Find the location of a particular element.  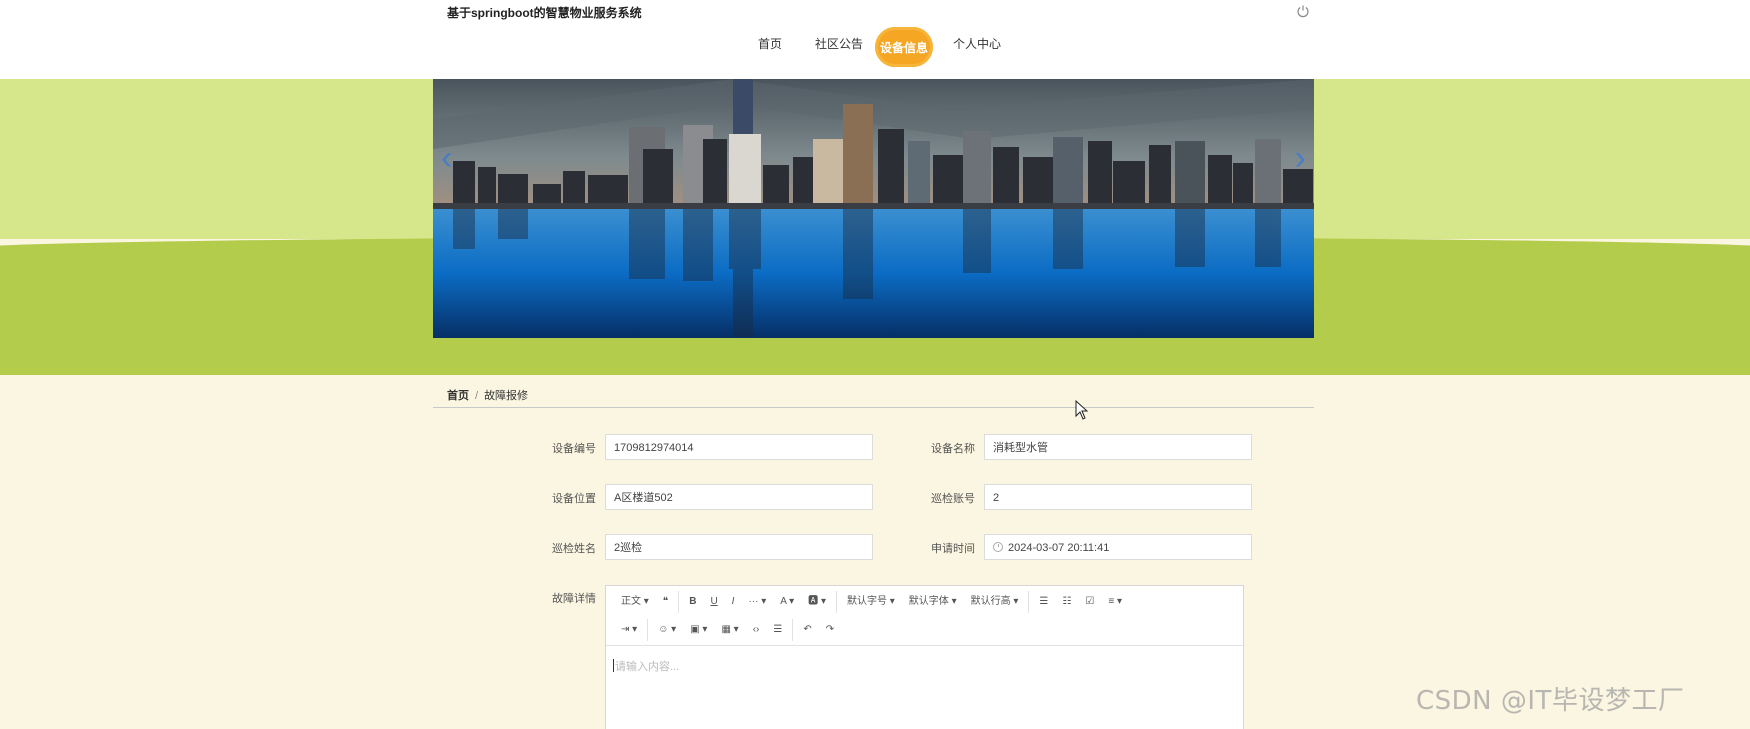

divider is located at coordinates (873, 407).